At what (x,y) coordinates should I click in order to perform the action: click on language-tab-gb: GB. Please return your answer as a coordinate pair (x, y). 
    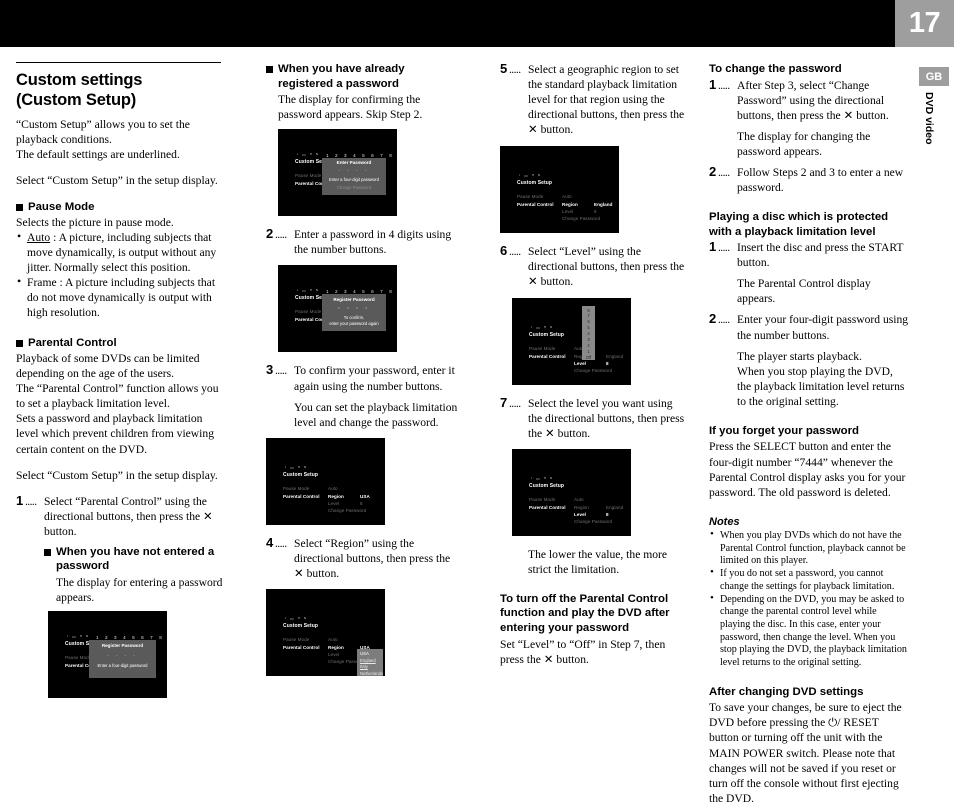
    Looking at the image, I should click on (934, 76).